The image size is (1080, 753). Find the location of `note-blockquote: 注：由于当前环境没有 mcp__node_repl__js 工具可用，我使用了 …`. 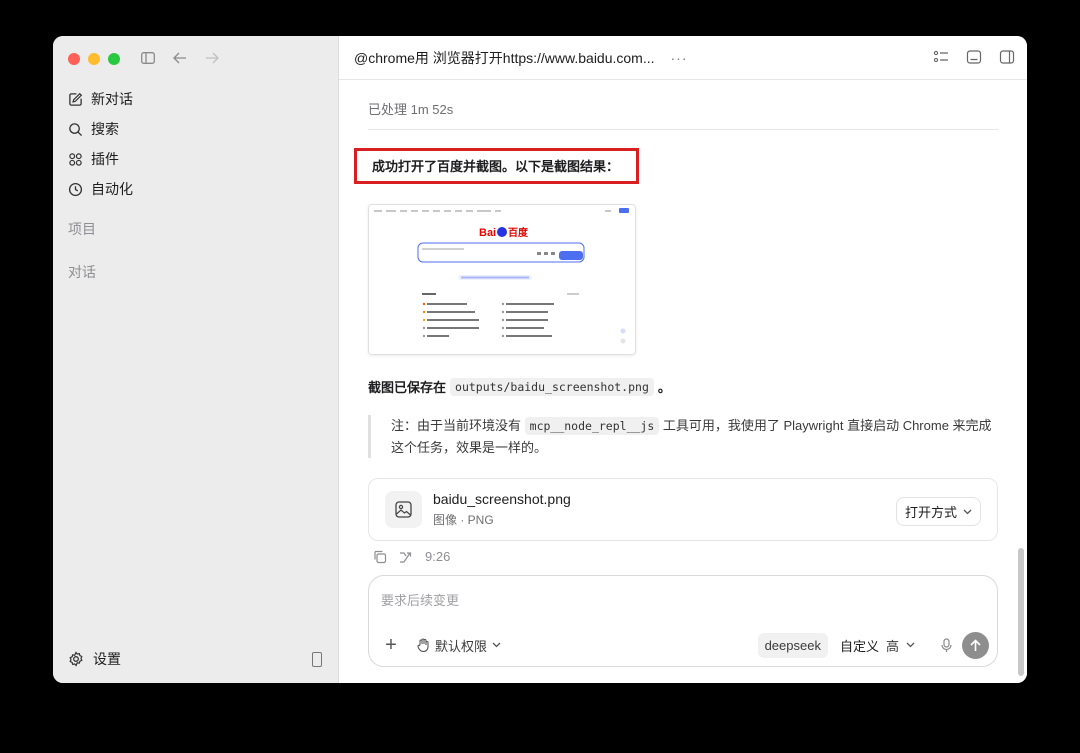

note-blockquote: 注：由于当前环境没有 mcp__node_repl__js 工具可用，我使用了 … is located at coordinates (683, 436).